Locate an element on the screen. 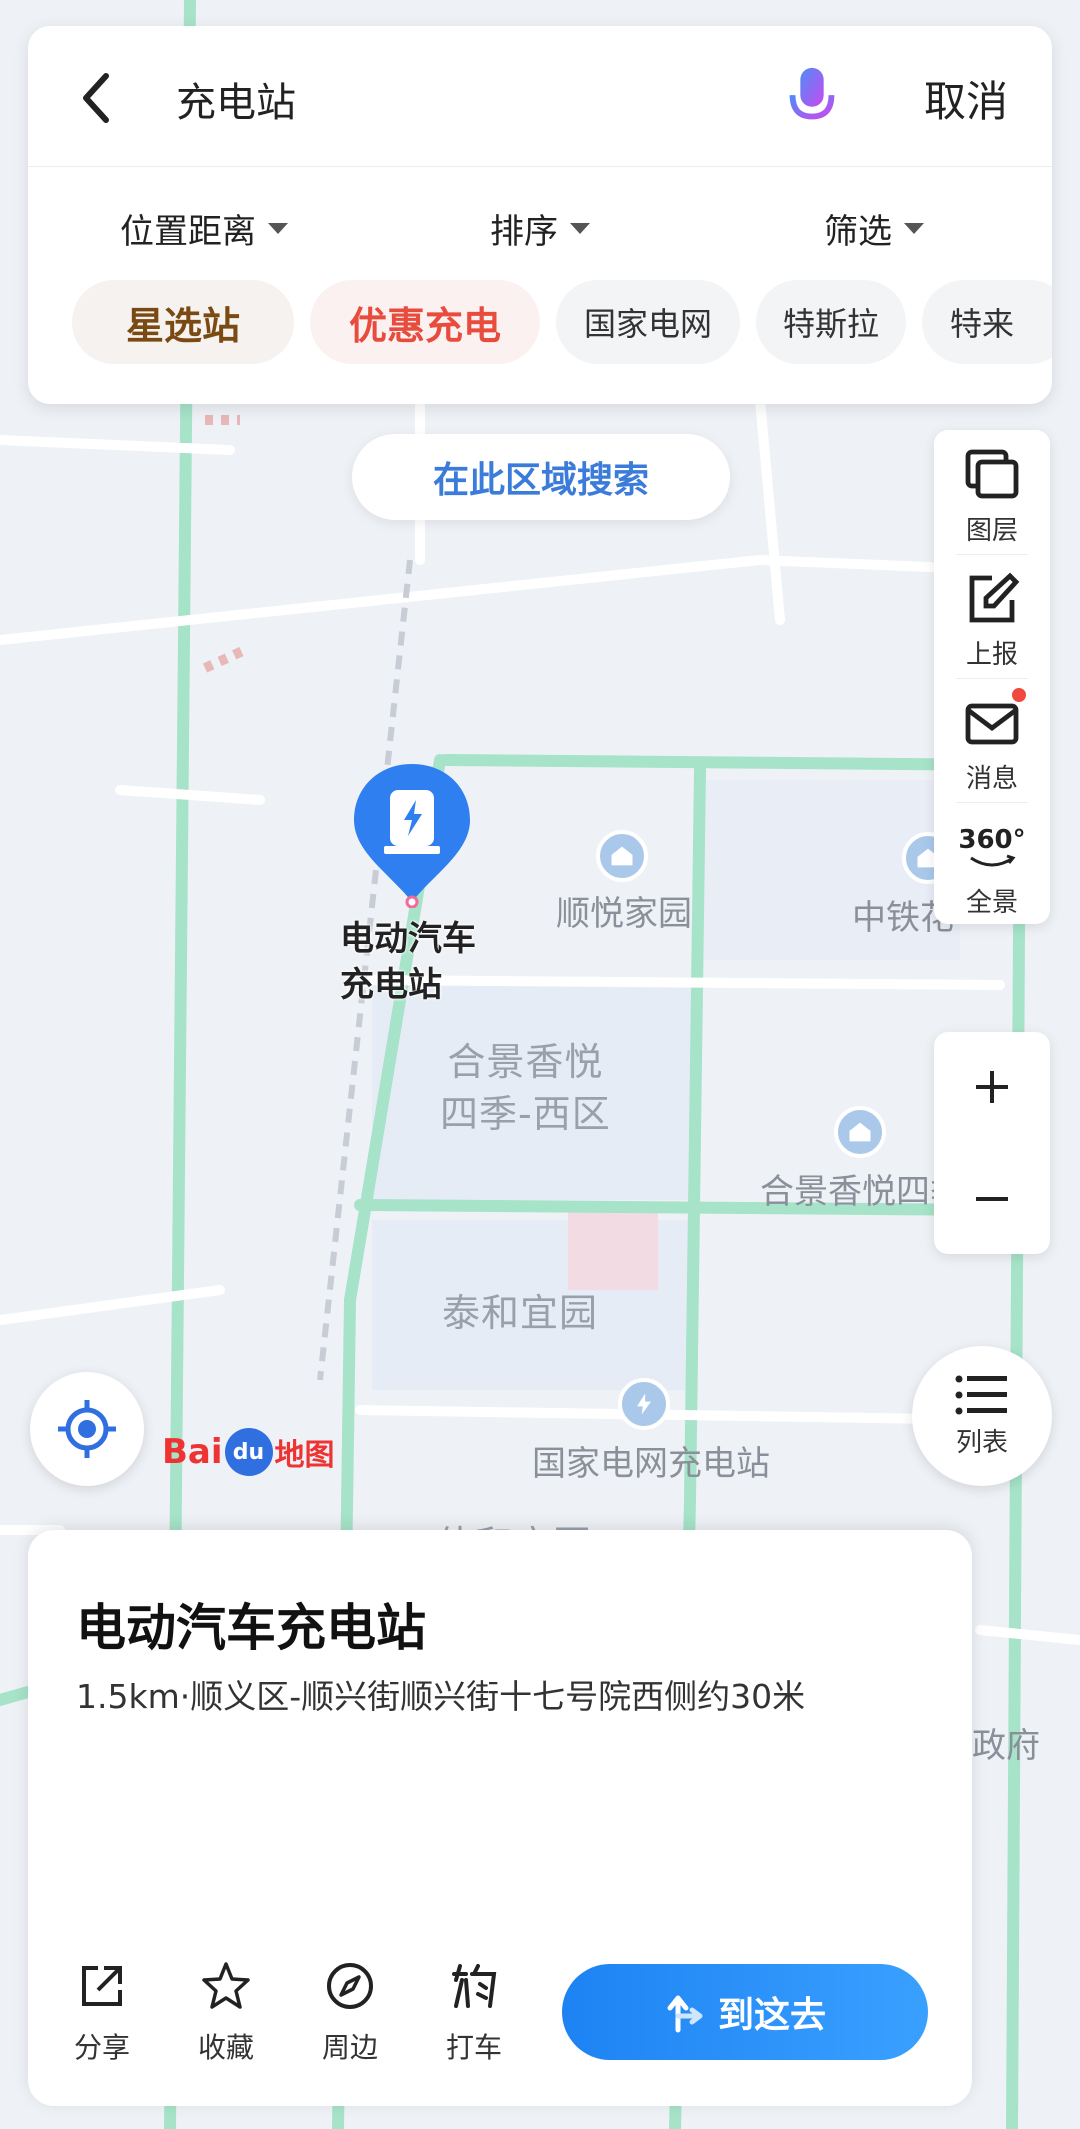  favorite-button: 收藏 is located at coordinates (226, 2013).